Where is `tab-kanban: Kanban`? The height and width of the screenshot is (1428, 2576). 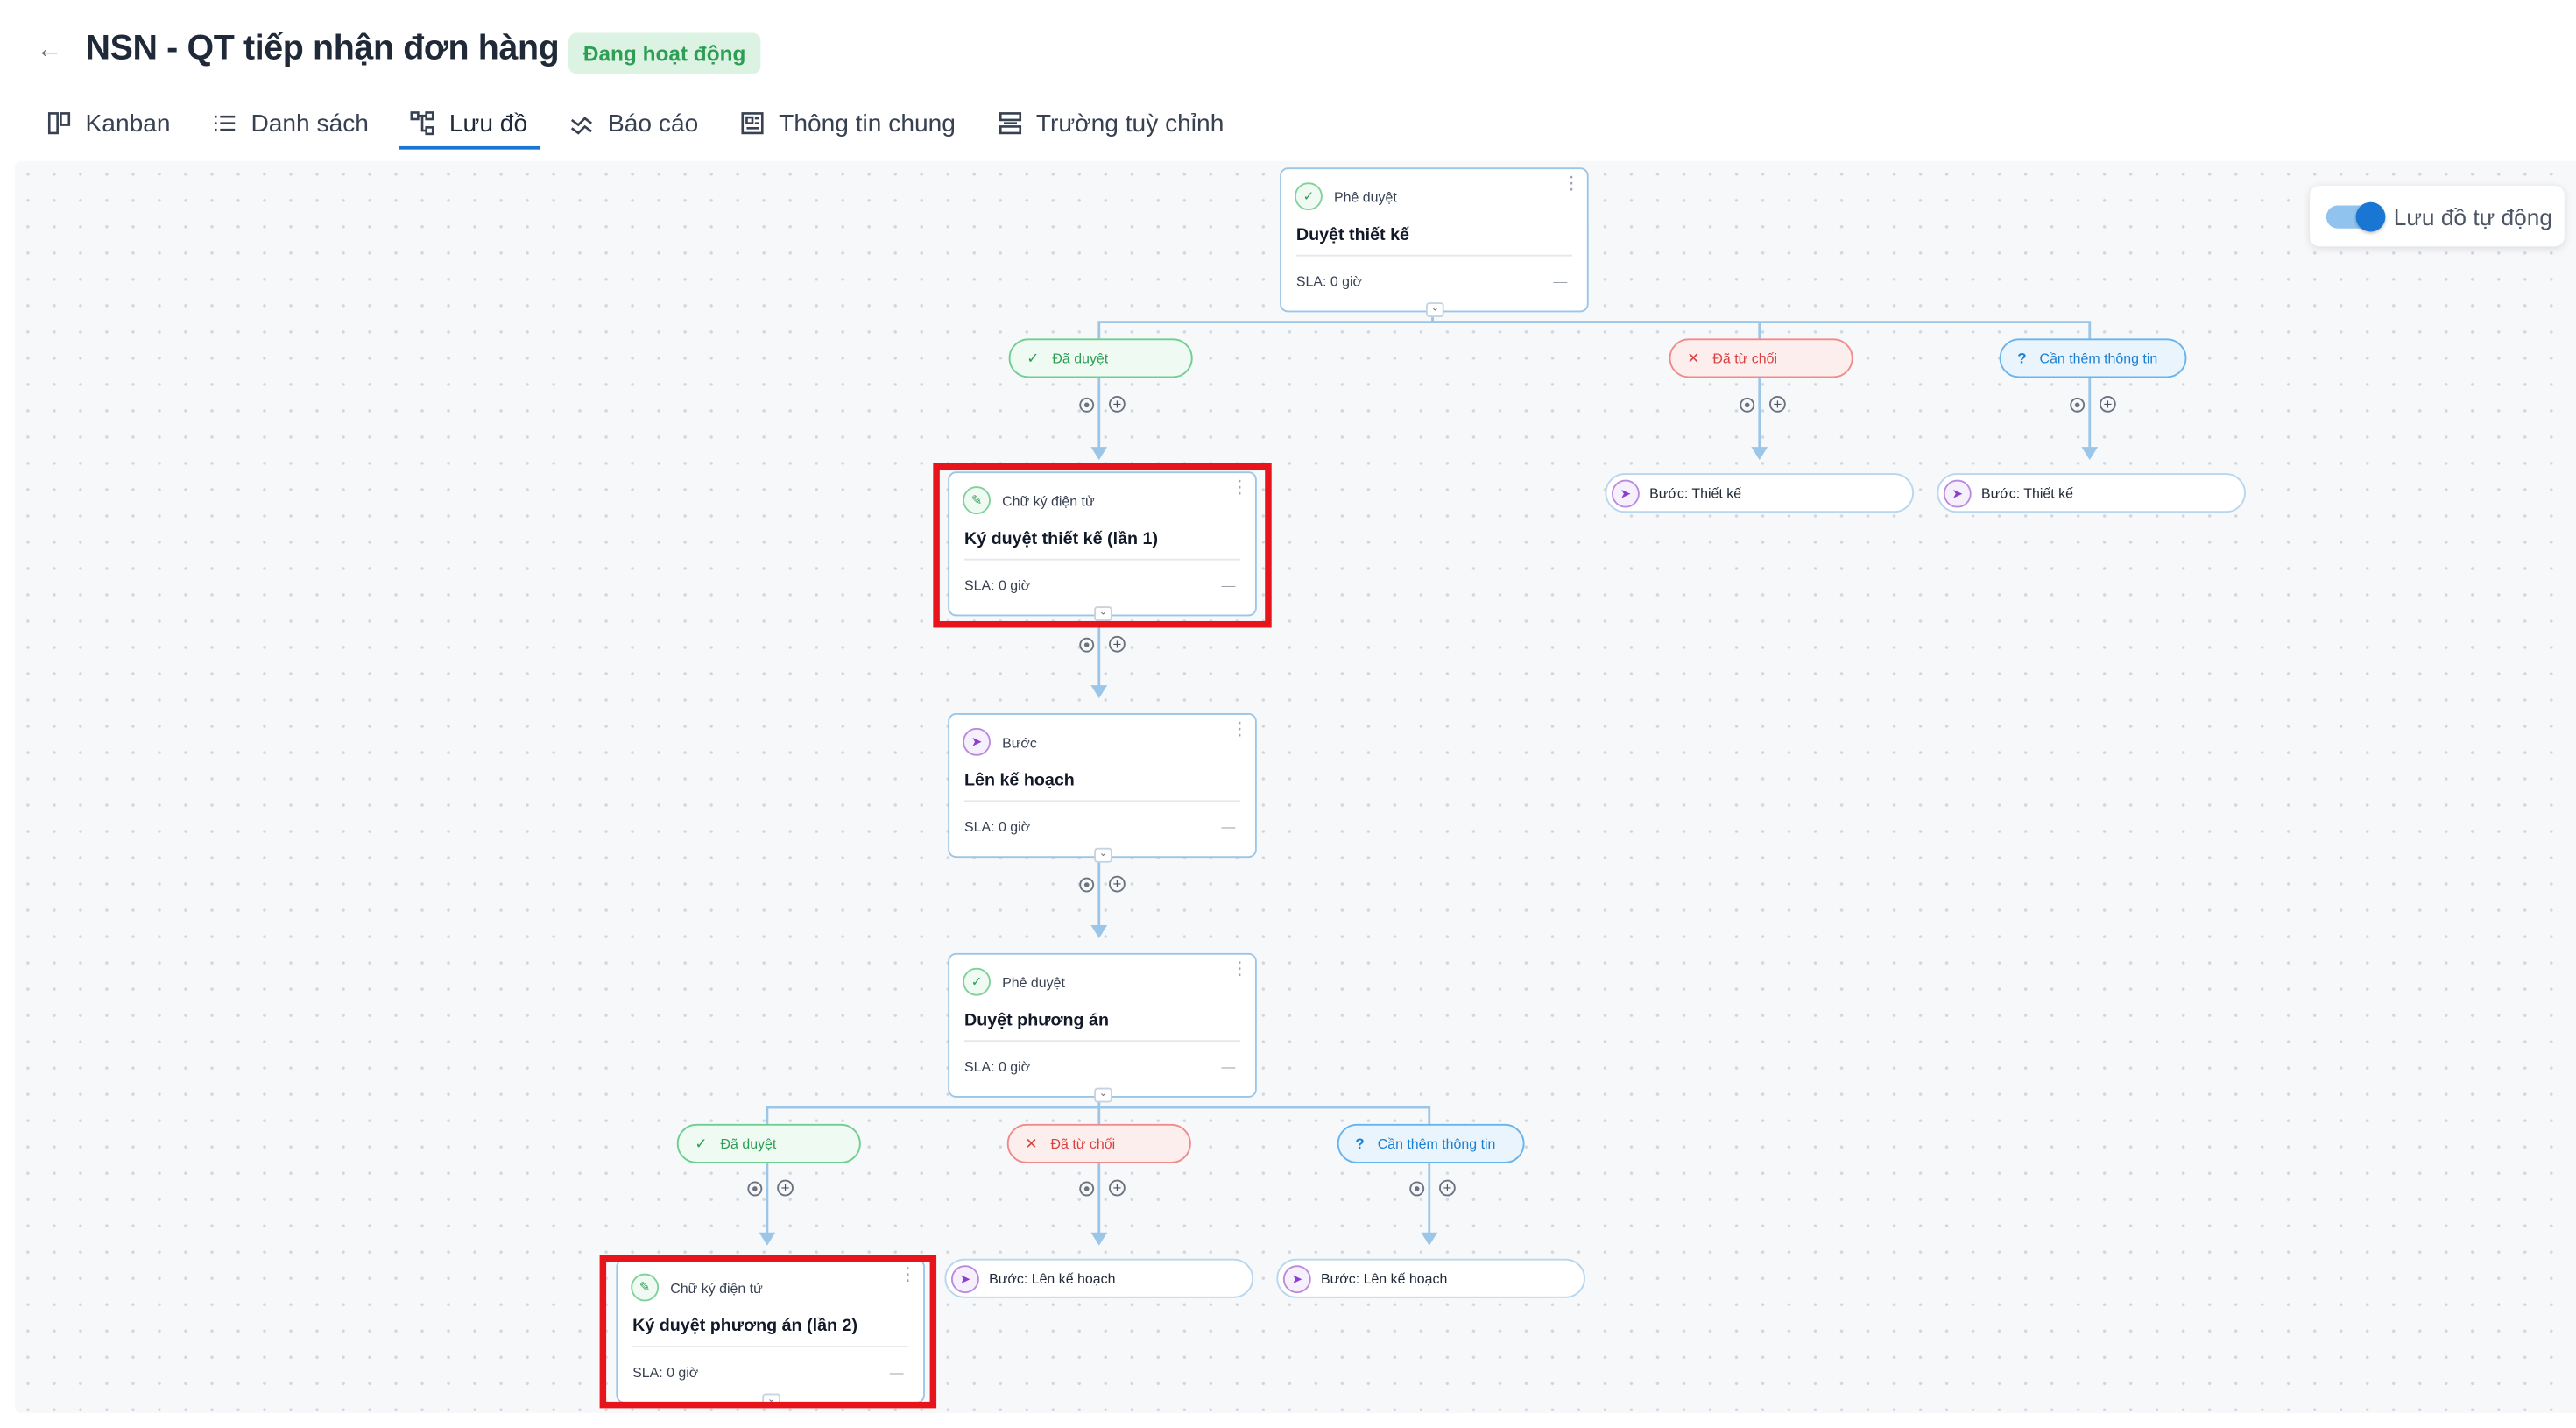 tab-kanban: Kanban is located at coordinates (108, 123).